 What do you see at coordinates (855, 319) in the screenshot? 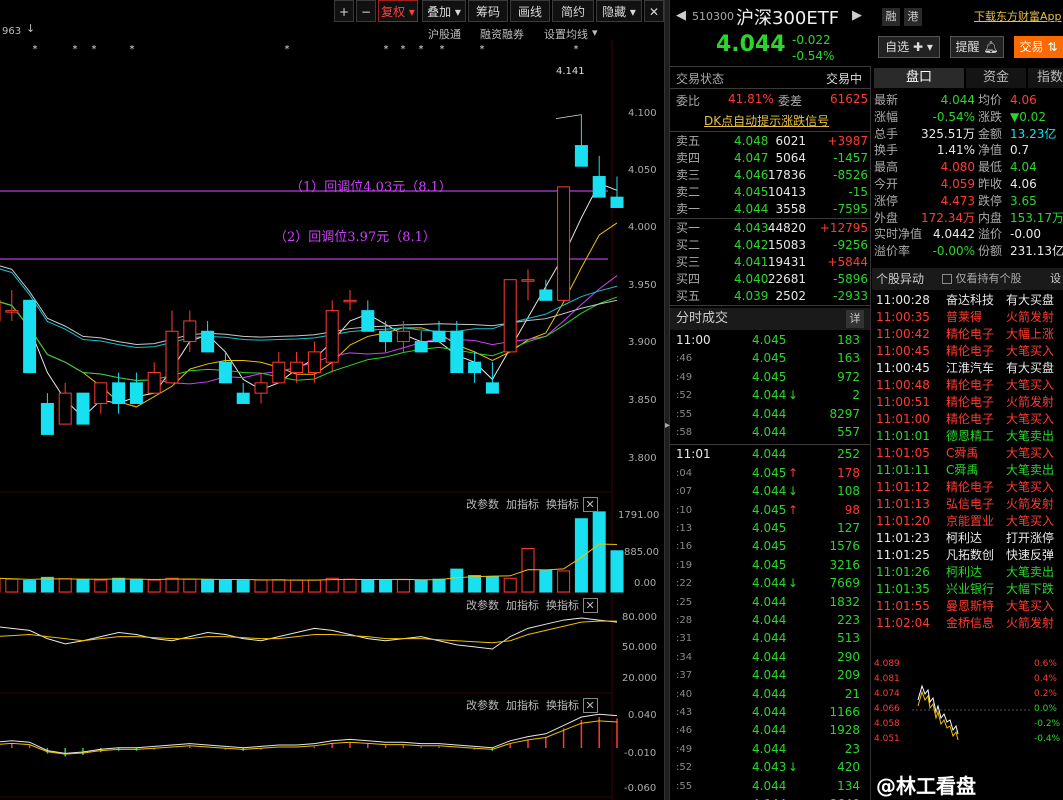
I see `ticks-detail-button: 详` at bounding box center [855, 319].